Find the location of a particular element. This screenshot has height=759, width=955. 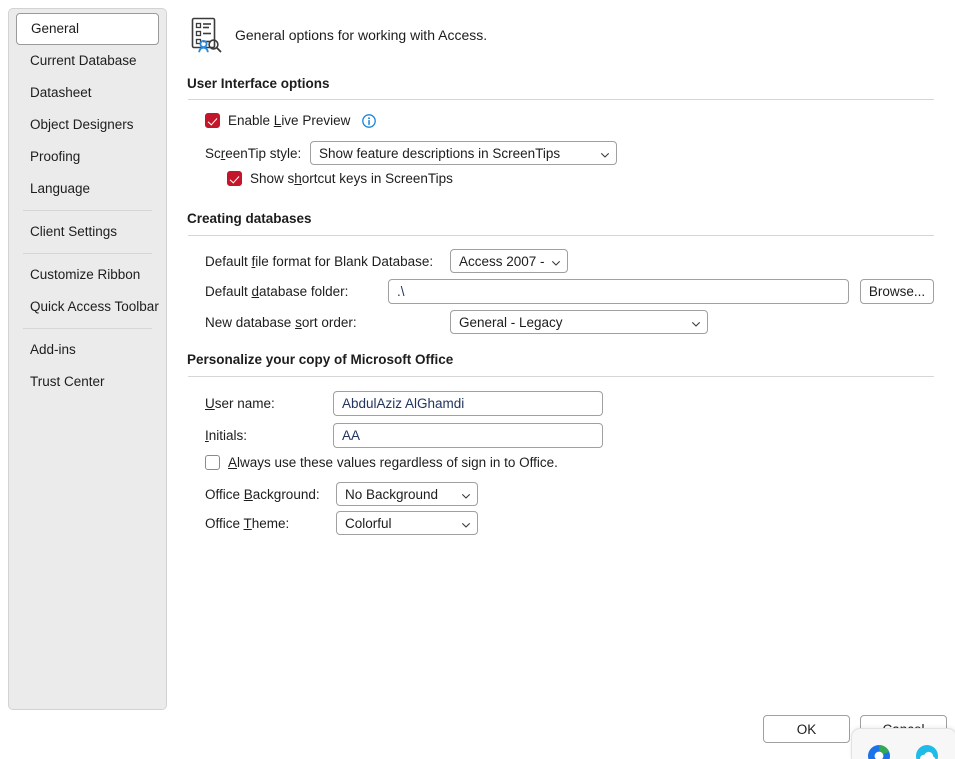

always-use-values-checkbox is located at coordinates (212, 462).